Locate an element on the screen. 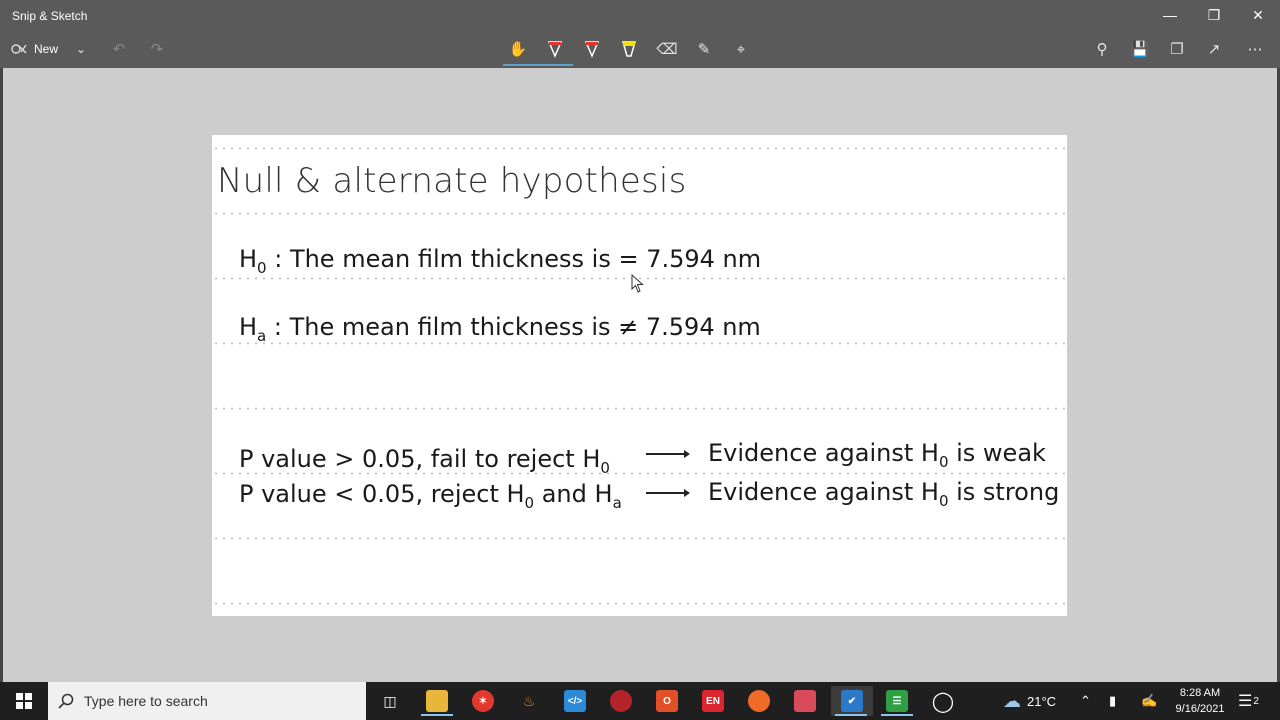 The image size is (1280, 720). clock-time: 8:28 AM is located at coordinates (1200, 693).